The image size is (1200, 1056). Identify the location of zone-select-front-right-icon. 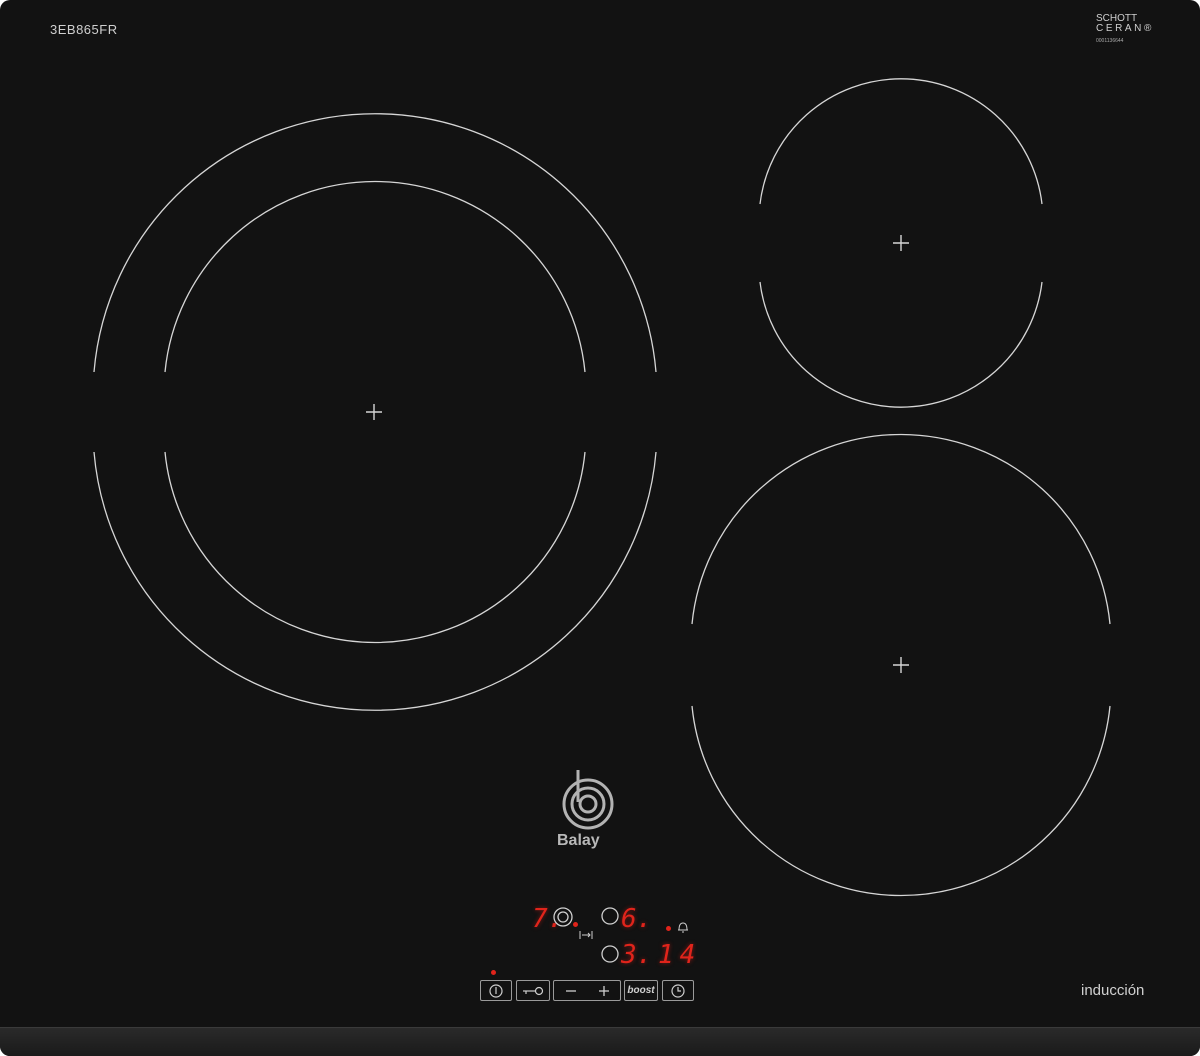
(610, 954).